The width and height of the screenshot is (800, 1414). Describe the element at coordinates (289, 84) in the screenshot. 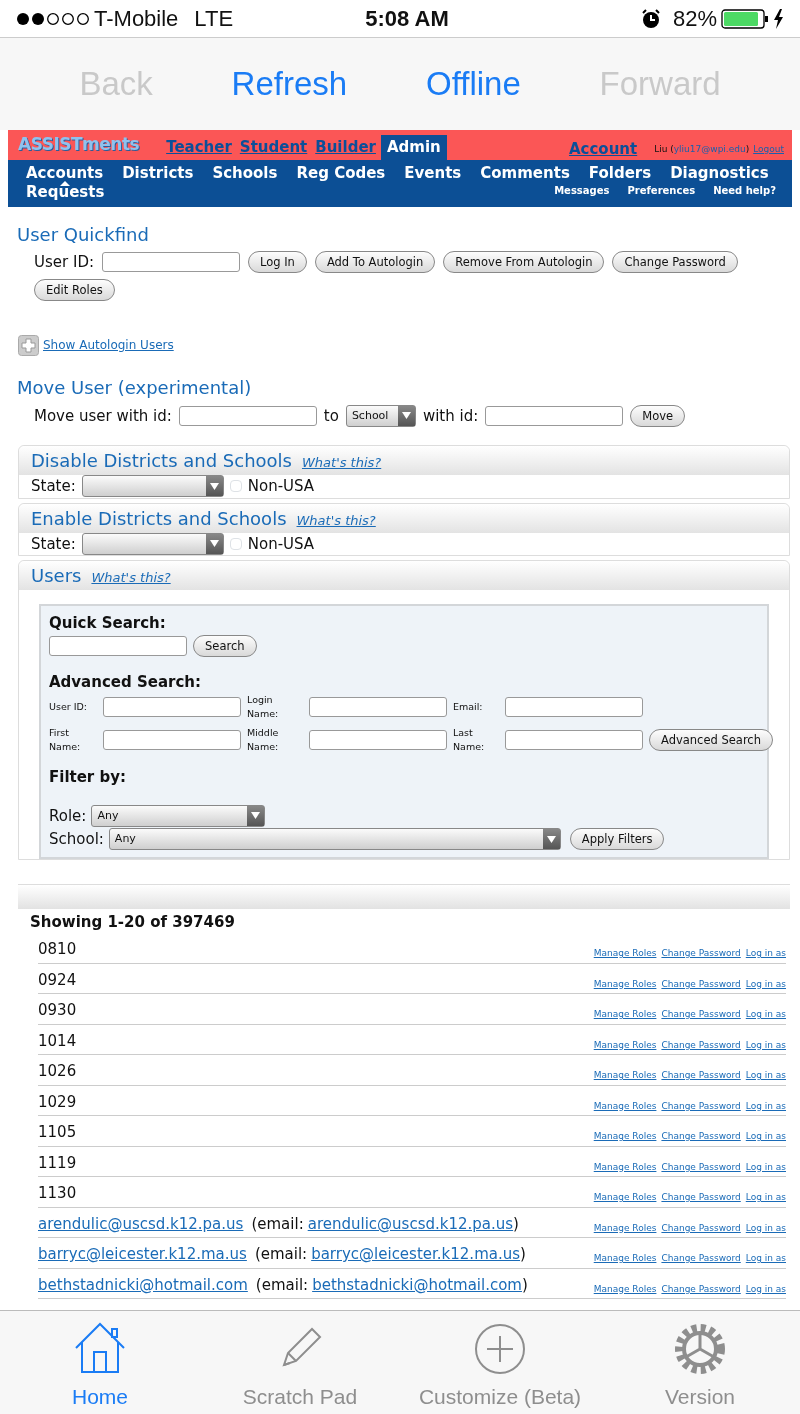

I see `toolbar-button: Refresh` at that location.